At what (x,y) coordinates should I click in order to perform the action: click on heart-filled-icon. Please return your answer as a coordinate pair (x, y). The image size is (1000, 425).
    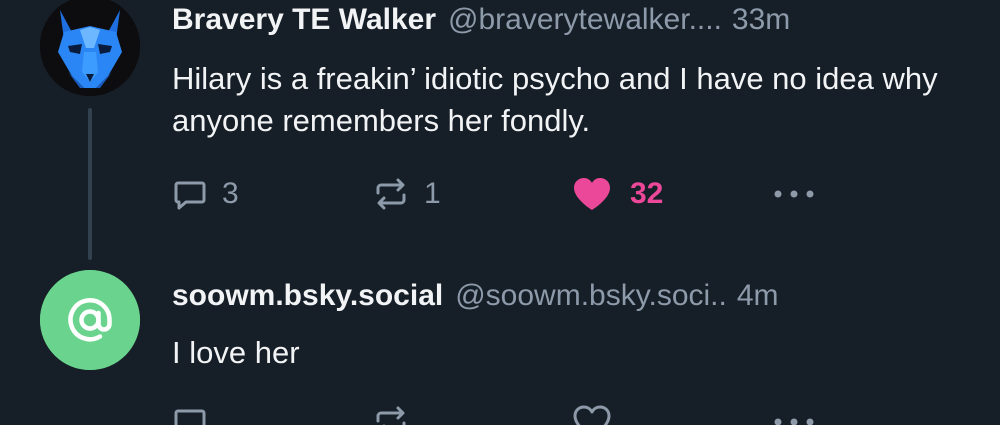
    Looking at the image, I should click on (592, 194).